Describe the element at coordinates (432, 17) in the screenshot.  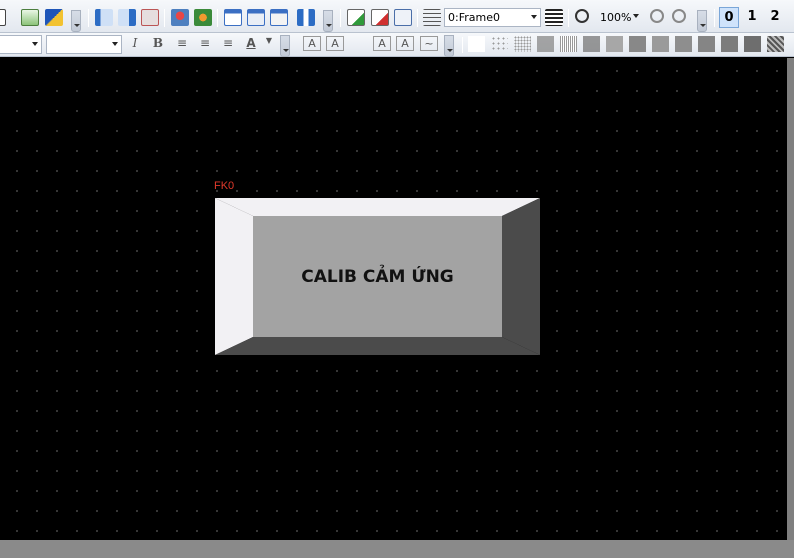
I see `frame-list-icon` at that location.